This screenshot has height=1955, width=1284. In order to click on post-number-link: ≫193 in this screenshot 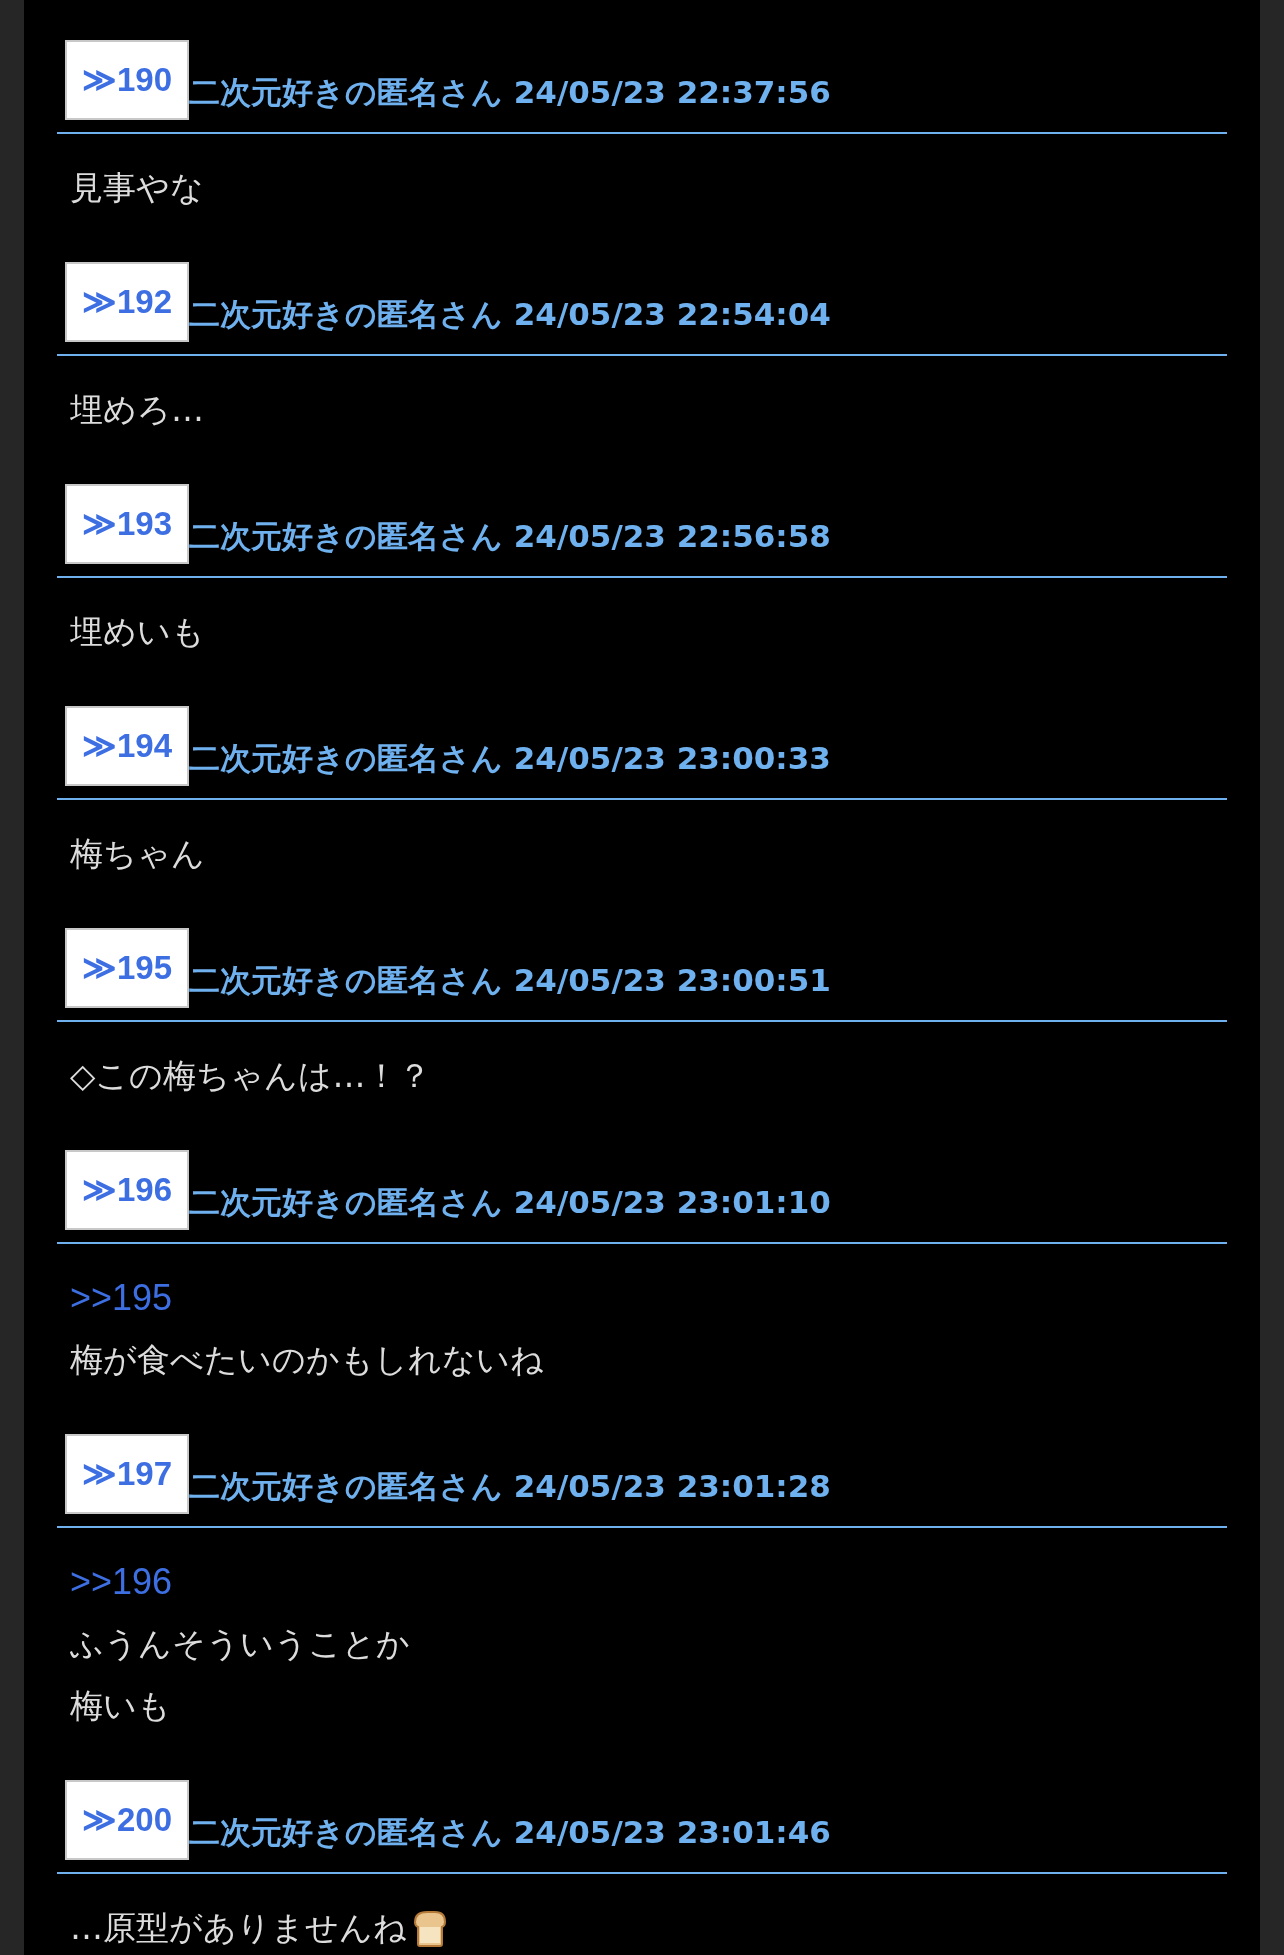, I will do `click(127, 524)`.